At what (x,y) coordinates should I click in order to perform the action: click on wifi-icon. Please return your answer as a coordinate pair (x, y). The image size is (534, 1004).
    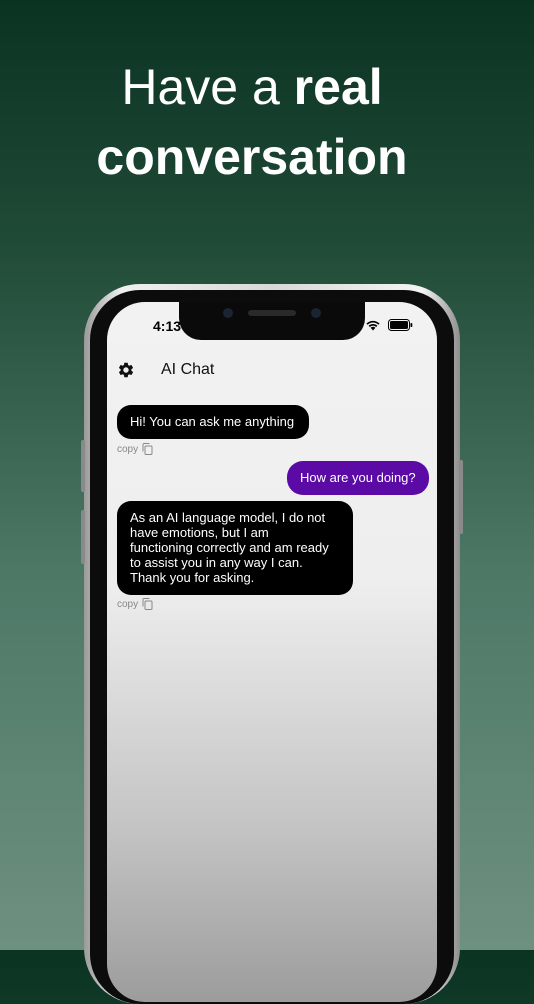
    Looking at the image, I should click on (373, 325).